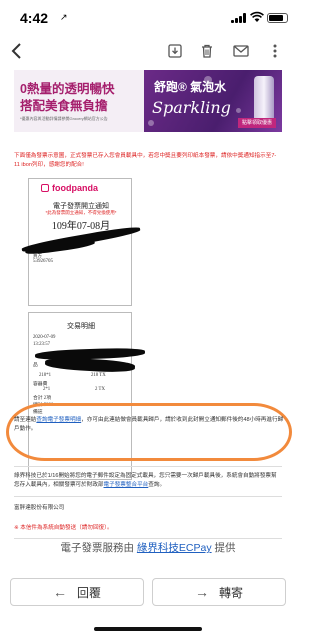 The height and width of the screenshot is (640, 320). Describe the element at coordinates (39, 508) in the screenshot. I see `company-name: 富胖達股份有限公司` at that location.